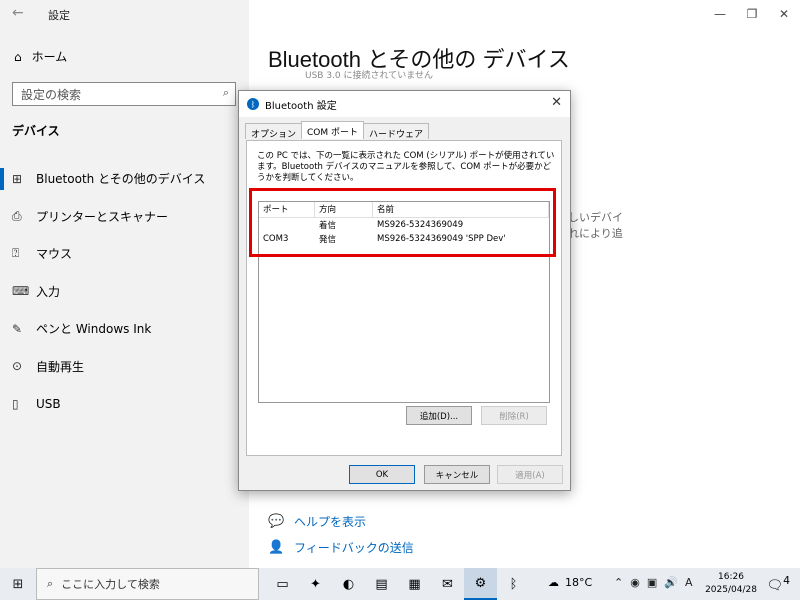  Describe the element at coordinates (369, 76) in the screenshot. I see `obscured-text: USB 3.0 に接続されていません` at that location.